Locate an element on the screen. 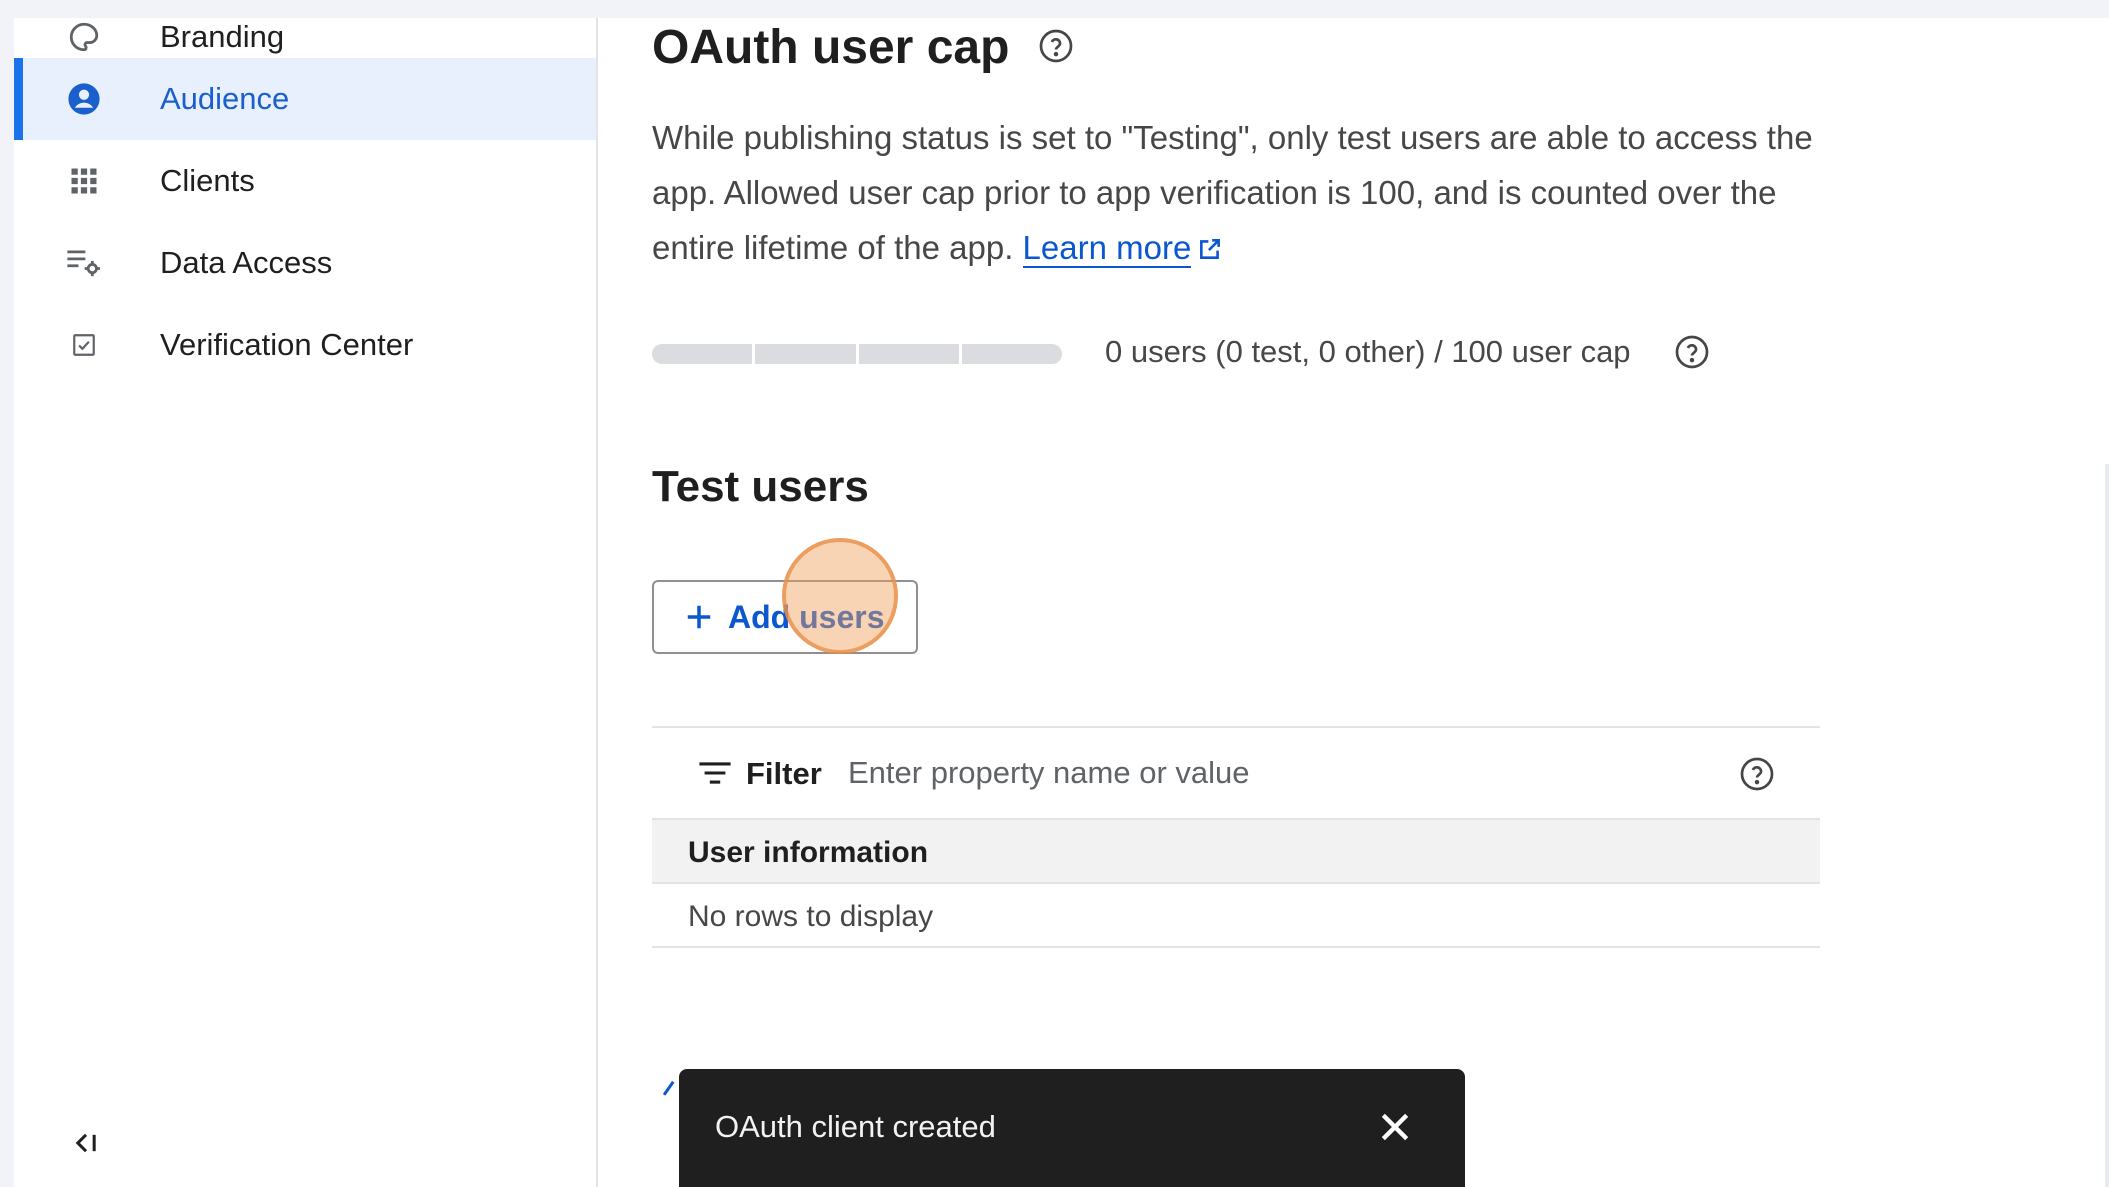  filter-icon is located at coordinates (715, 775).